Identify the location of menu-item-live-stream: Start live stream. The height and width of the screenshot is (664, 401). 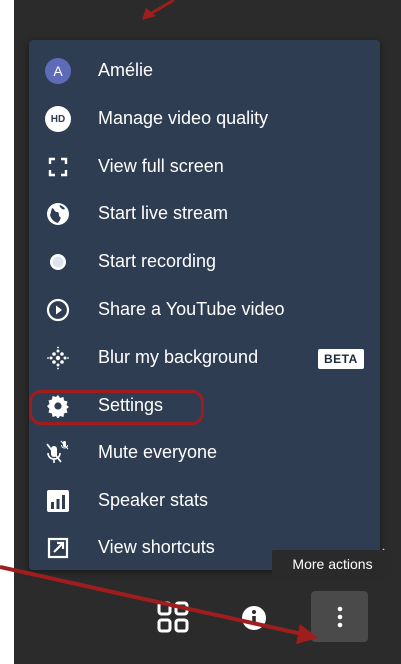
(204, 213).